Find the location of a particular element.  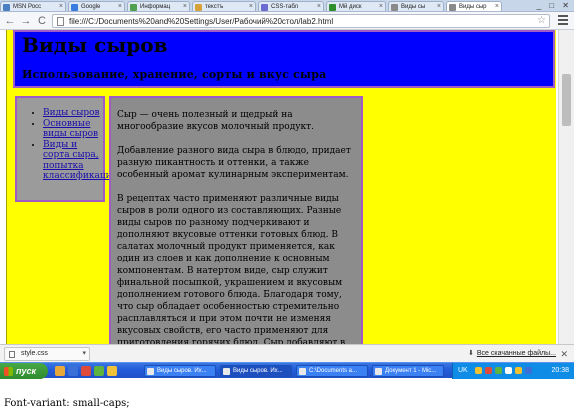

tab-label: CSS-табл is located at coordinates (285, 7).